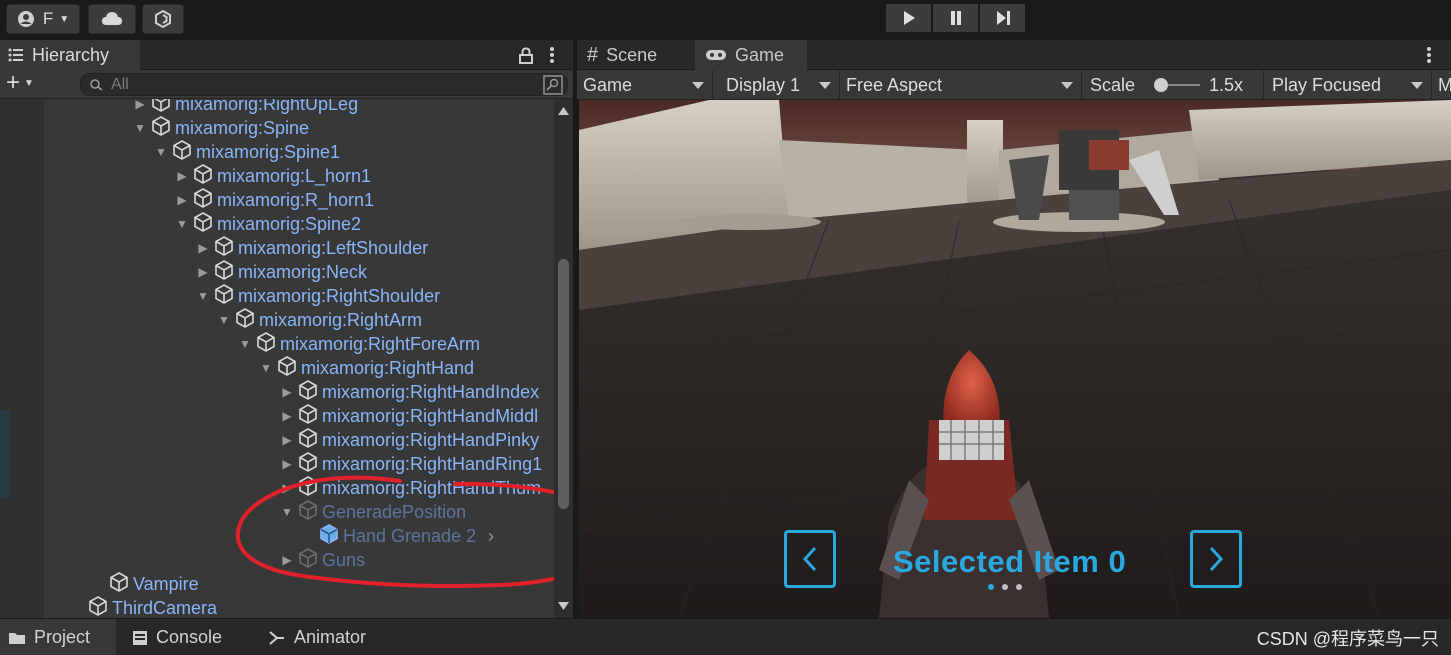 Image resolution: width=1451 pixels, height=655 pixels. I want to click on red-annotation-circle, so click(404, 531).